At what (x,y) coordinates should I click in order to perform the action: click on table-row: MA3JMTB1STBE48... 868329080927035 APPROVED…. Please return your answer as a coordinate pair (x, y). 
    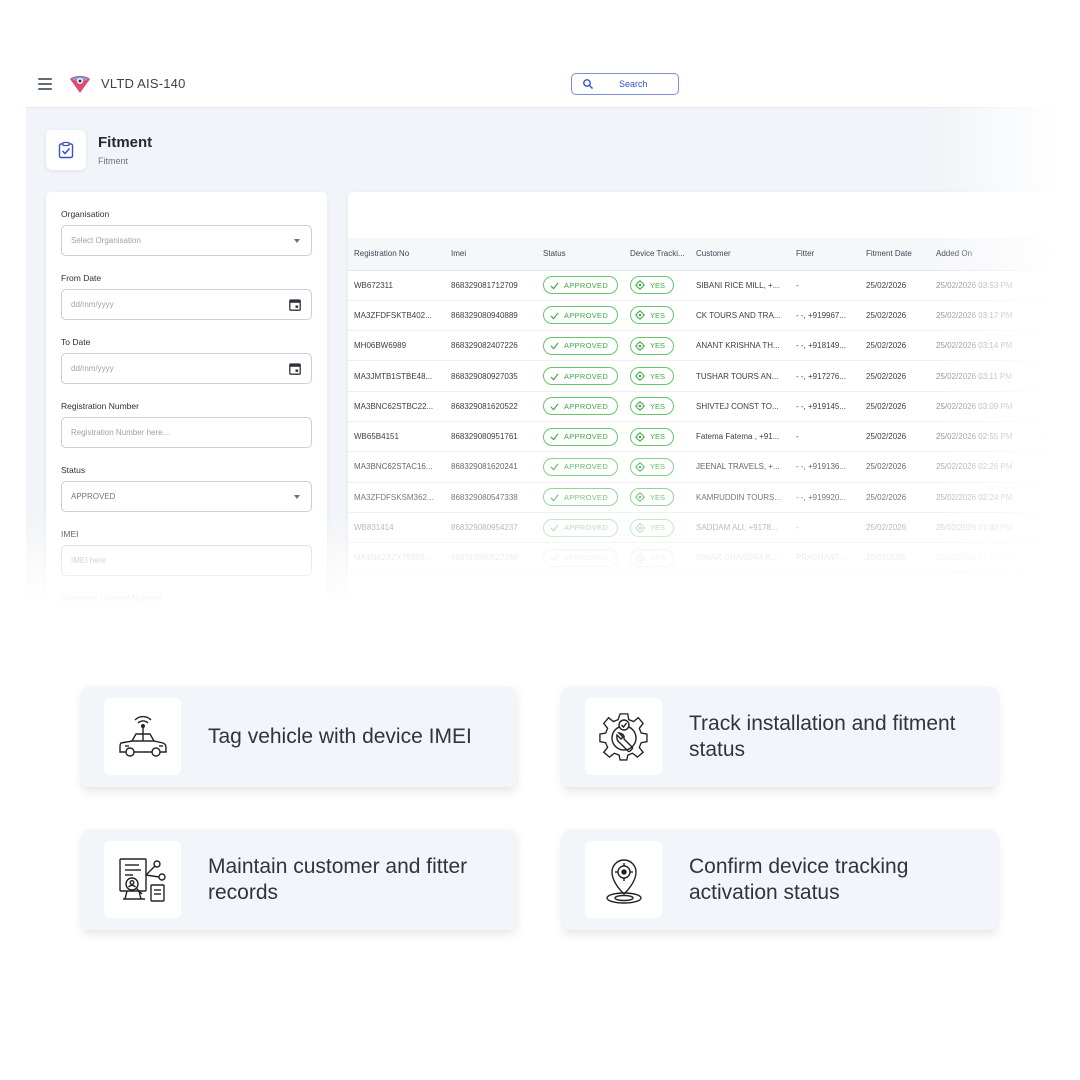
    Looking at the image, I should click on (702, 376).